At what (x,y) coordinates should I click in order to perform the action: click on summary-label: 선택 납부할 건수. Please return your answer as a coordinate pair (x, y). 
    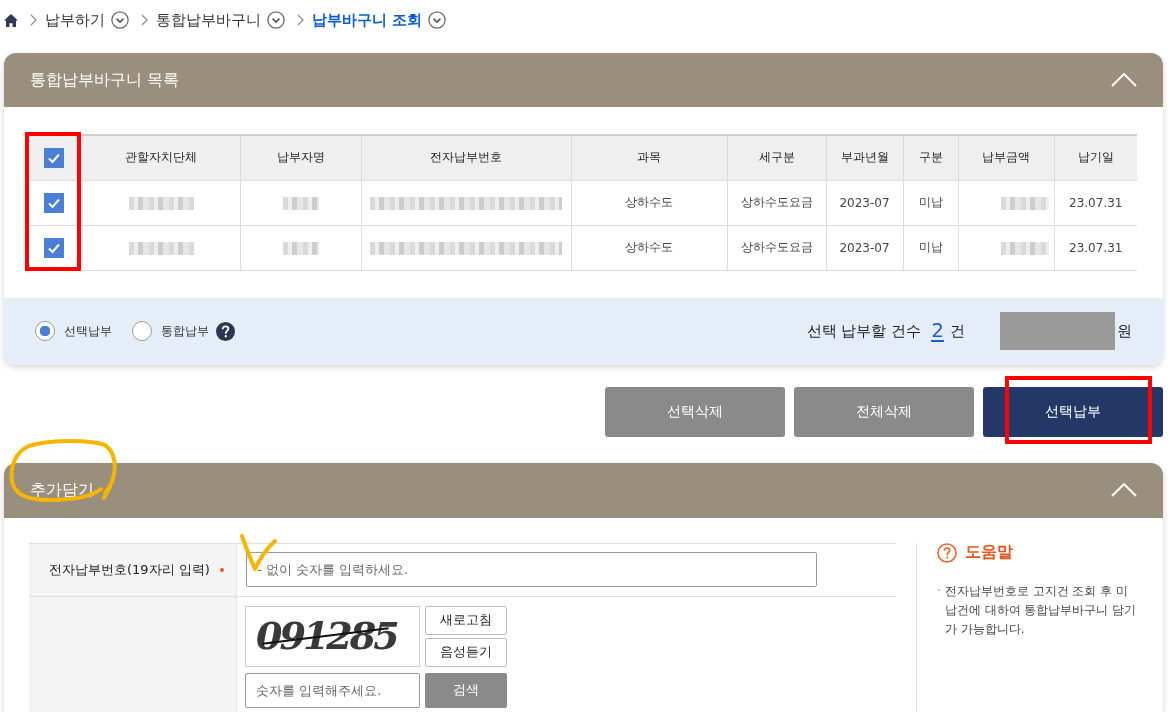
    Looking at the image, I should click on (864, 331).